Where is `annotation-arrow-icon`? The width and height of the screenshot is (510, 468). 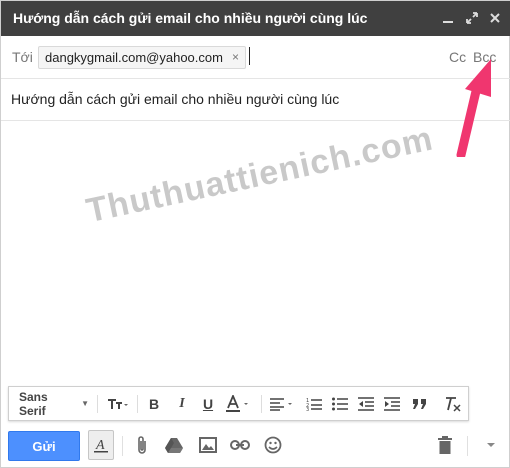 annotation-arrow-icon is located at coordinates (473, 108).